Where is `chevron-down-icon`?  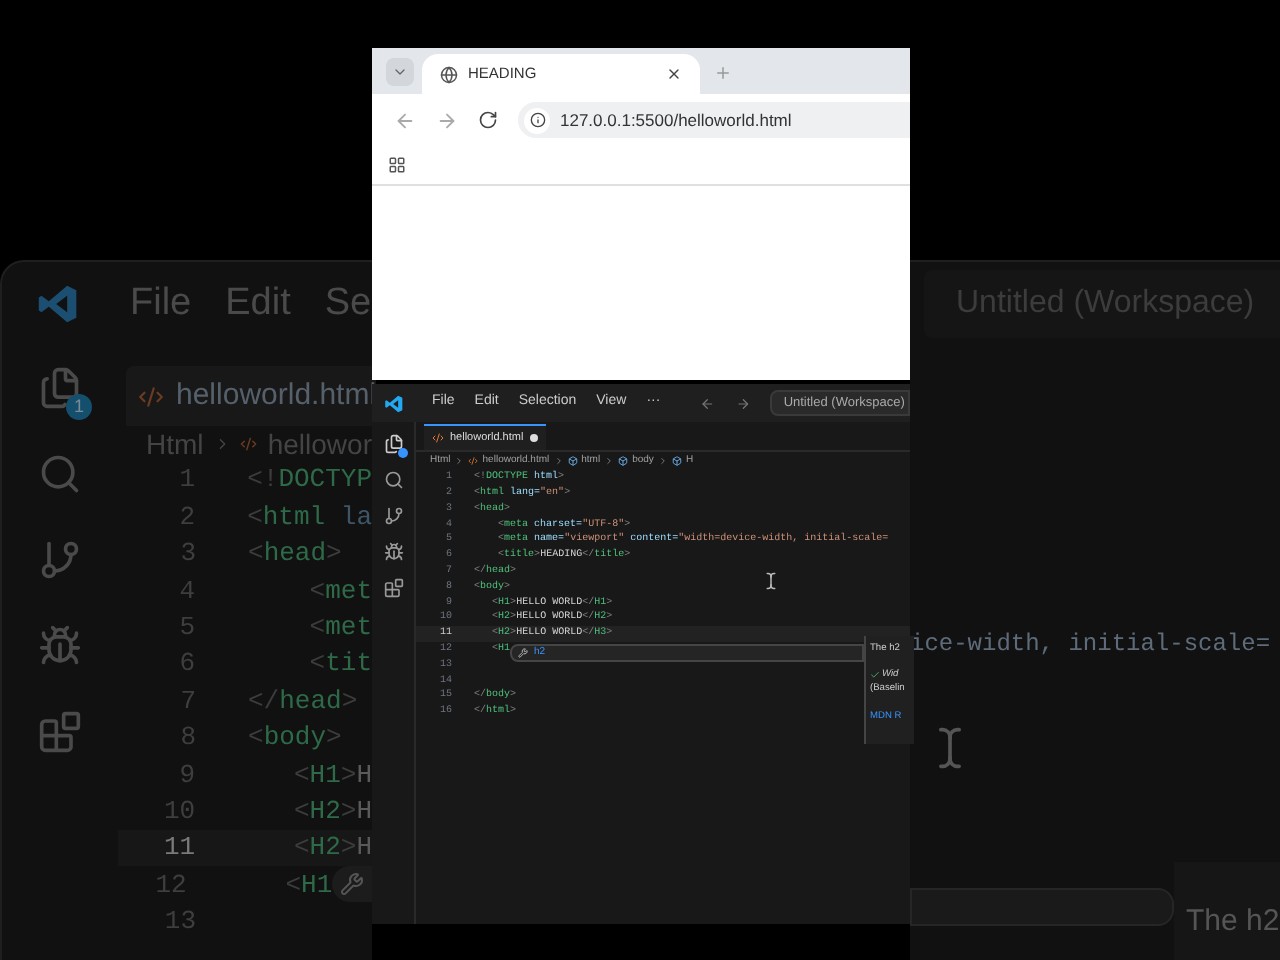
chevron-down-icon is located at coordinates (400, 72).